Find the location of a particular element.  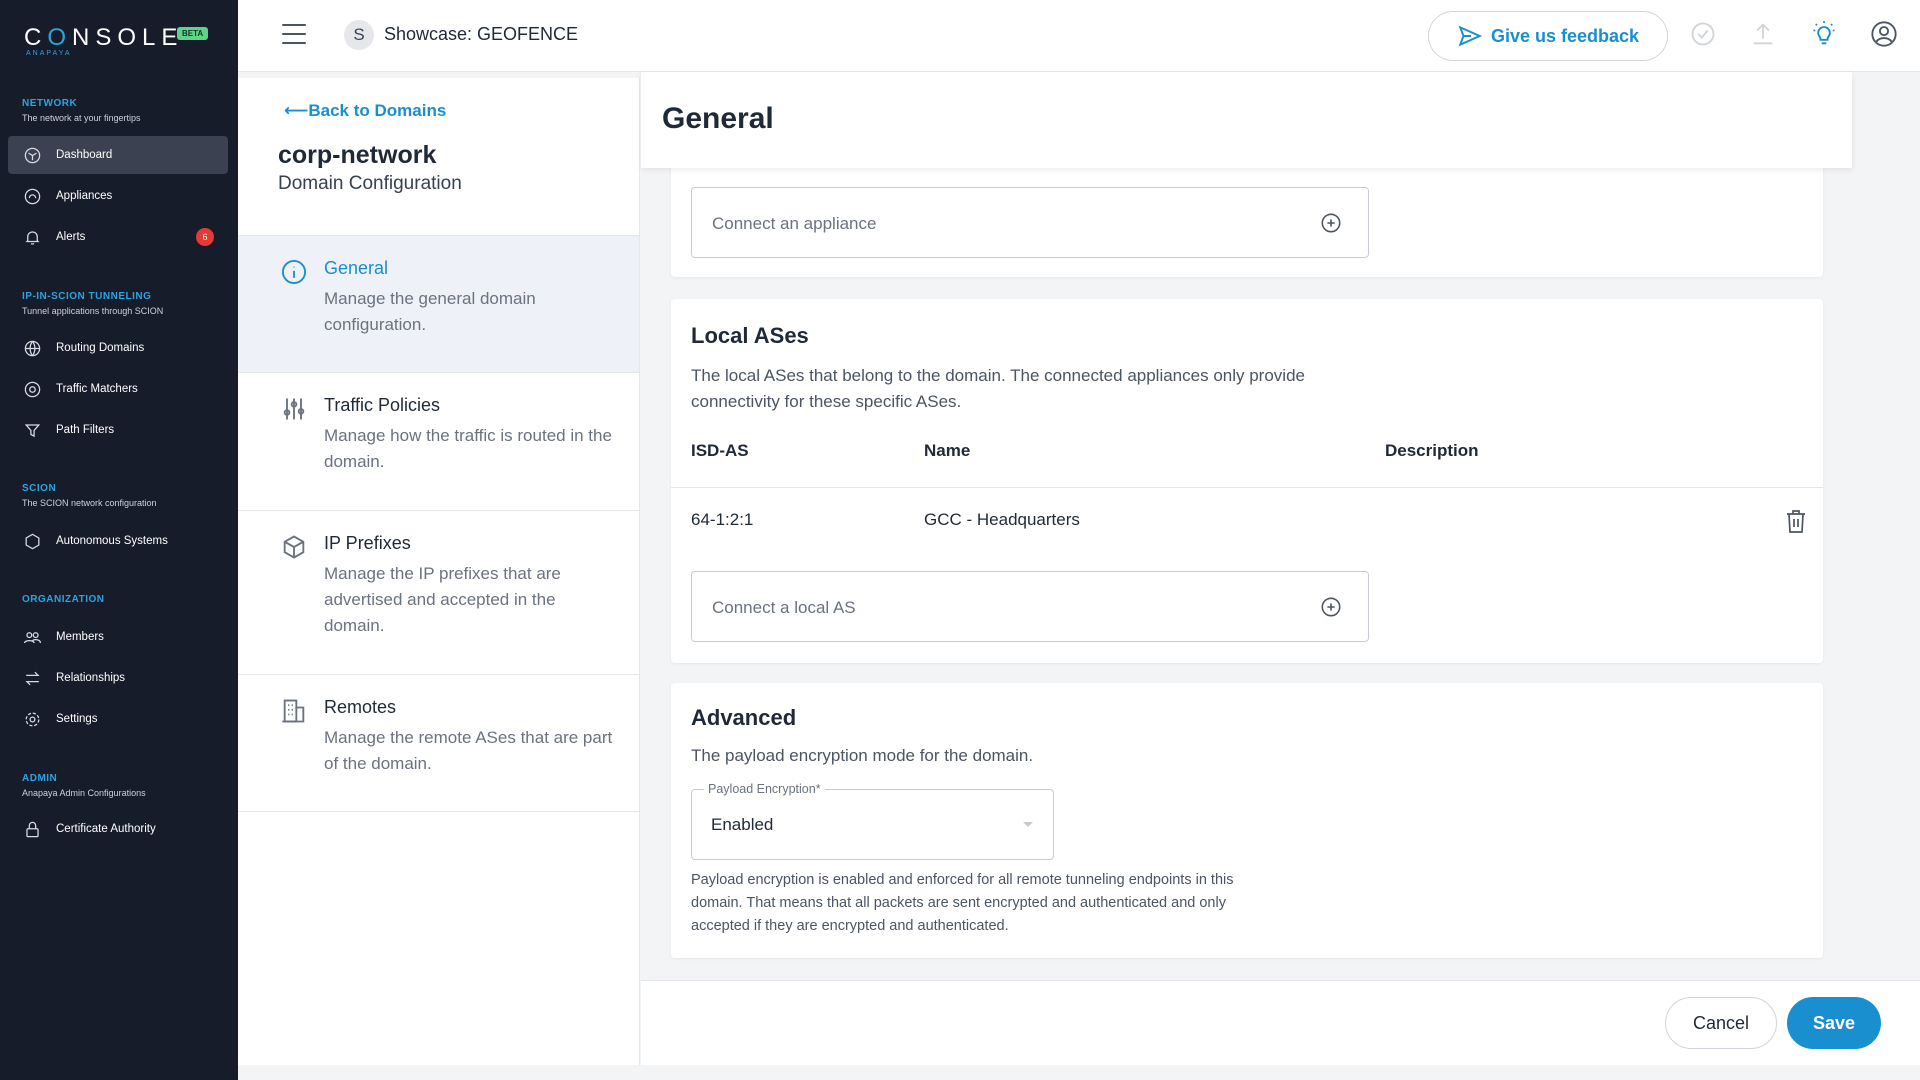

alerts-count-badge: 6 is located at coordinates (205, 237).